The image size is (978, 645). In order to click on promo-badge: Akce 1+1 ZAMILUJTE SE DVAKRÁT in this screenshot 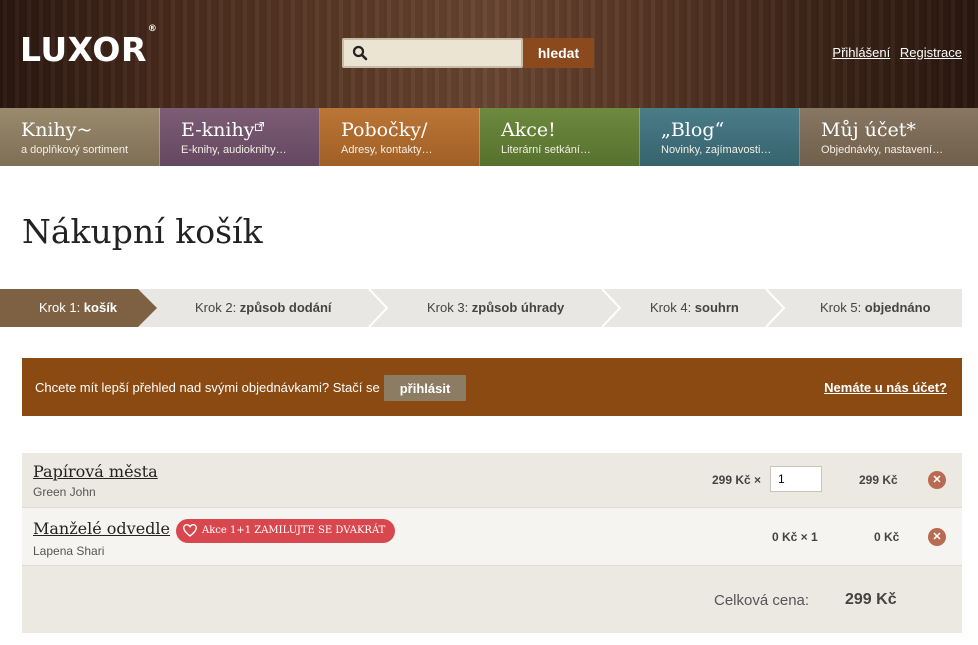, I will do `click(286, 531)`.